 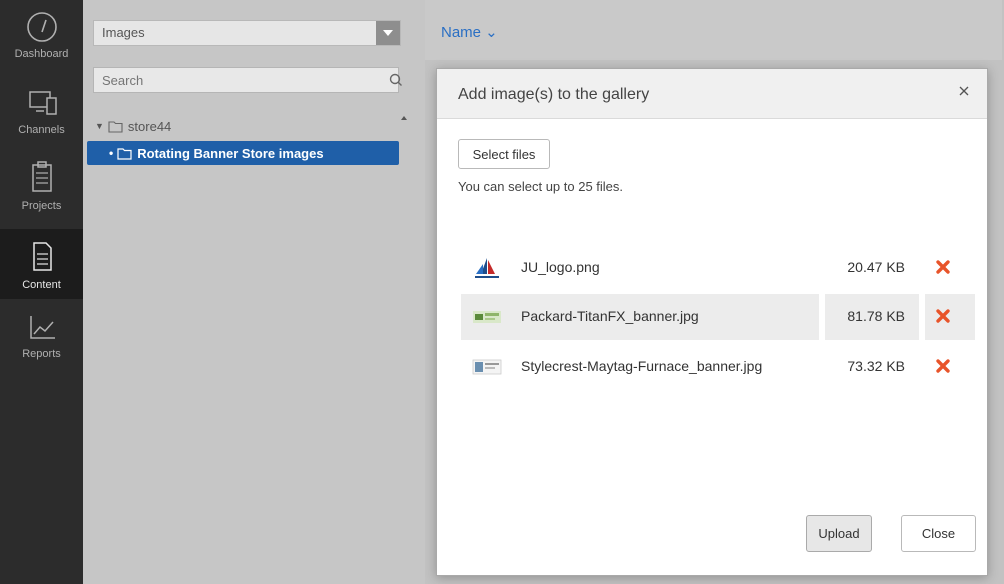 What do you see at coordinates (41, 354) in the screenshot?
I see `nav-label-reports: Reports` at bounding box center [41, 354].